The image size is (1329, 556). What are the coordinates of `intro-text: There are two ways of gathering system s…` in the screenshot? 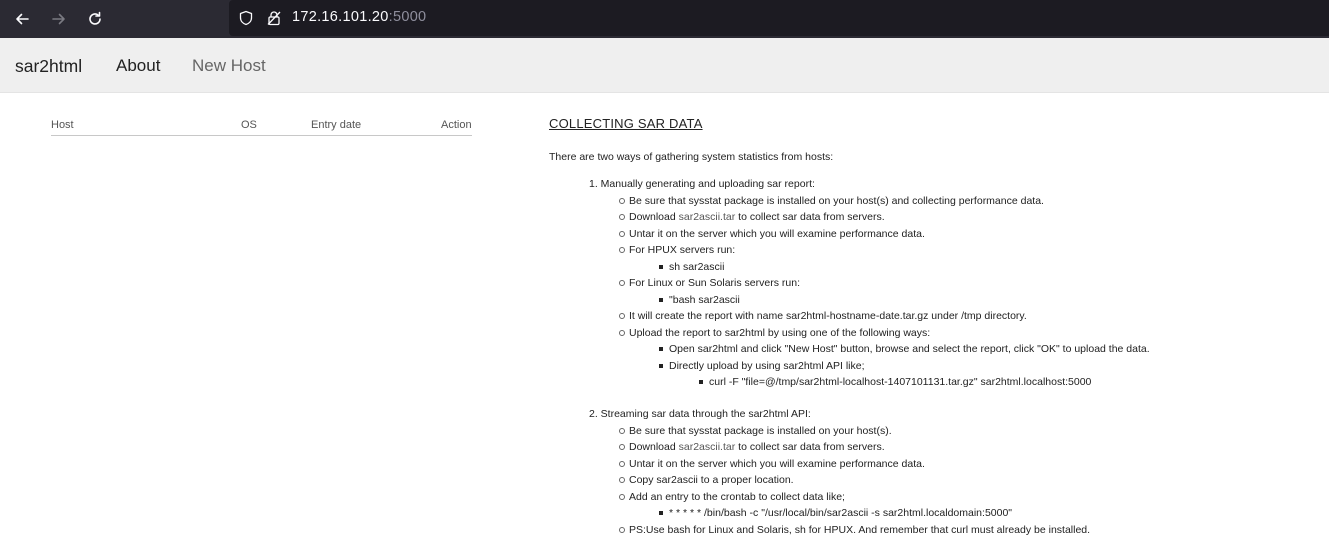 It's located at (691, 157).